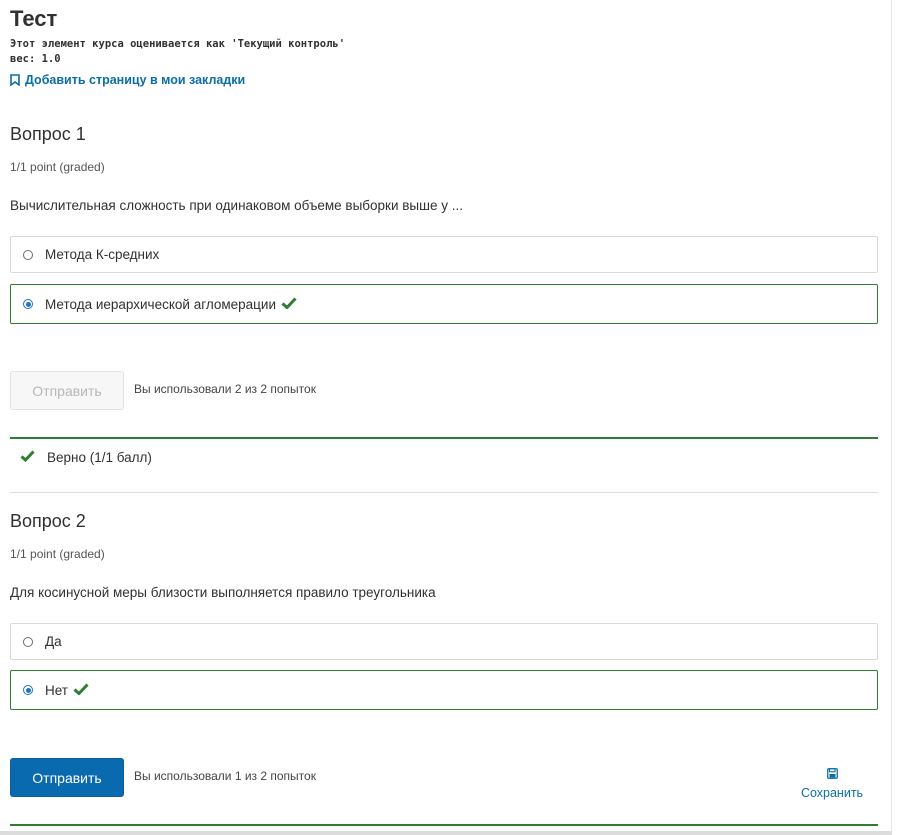 The height and width of the screenshot is (835, 904). Describe the element at coordinates (444, 304) in the screenshot. I see `question-1-choice-2: Метода иерархической агломерации` at that location.